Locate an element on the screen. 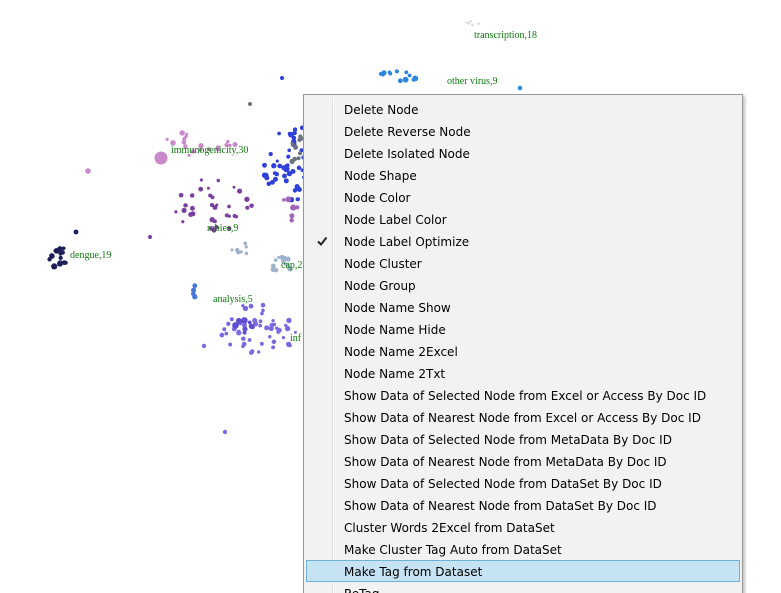 The width and height of the screenshot is (781, 593). menu-item-node-label-optimize: Node Label Optimize is located at coordinates (523, 241).